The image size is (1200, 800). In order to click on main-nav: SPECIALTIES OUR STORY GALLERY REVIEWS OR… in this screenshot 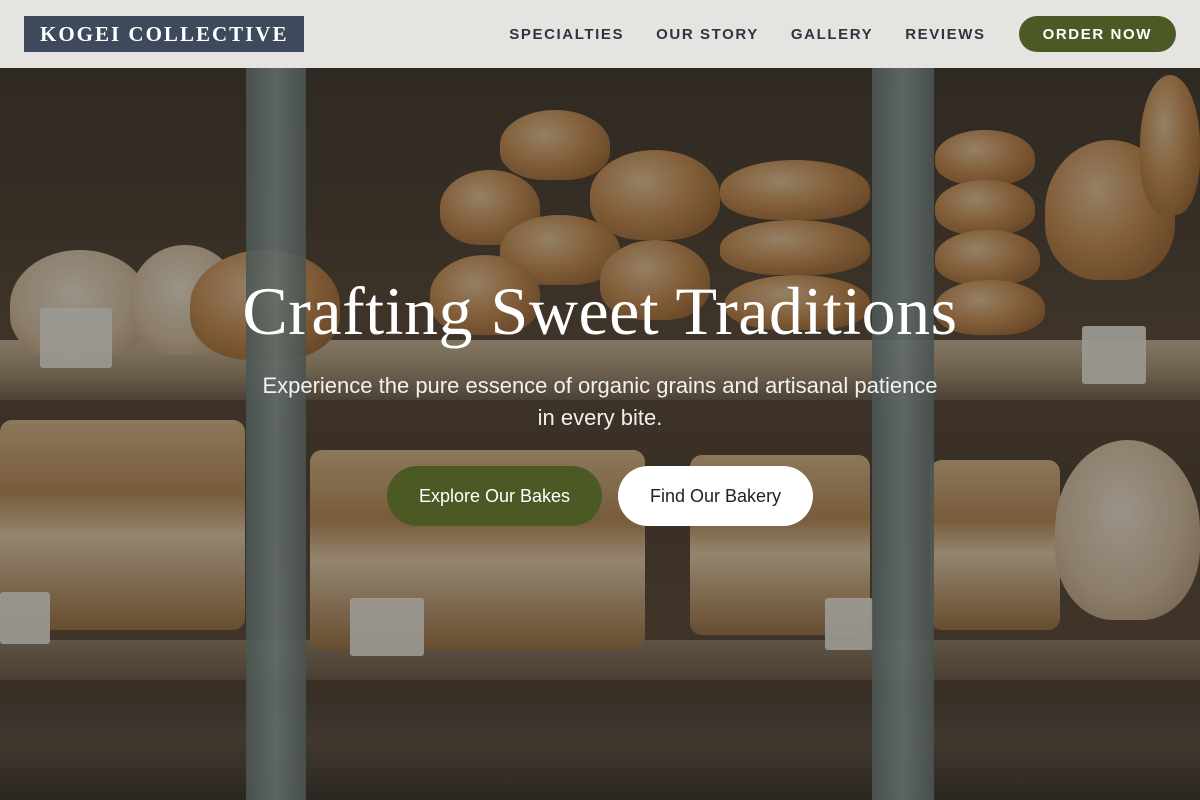, I will do `click(842, 34)`.